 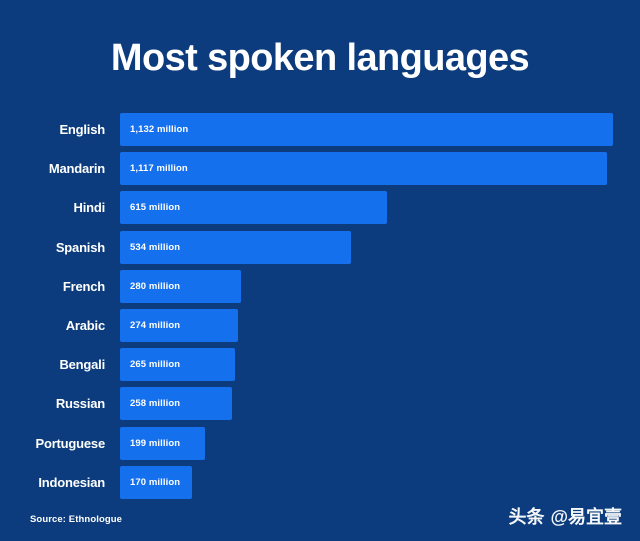 I want to click on bar-category-label: Bengali, so click(x=82, y=365).